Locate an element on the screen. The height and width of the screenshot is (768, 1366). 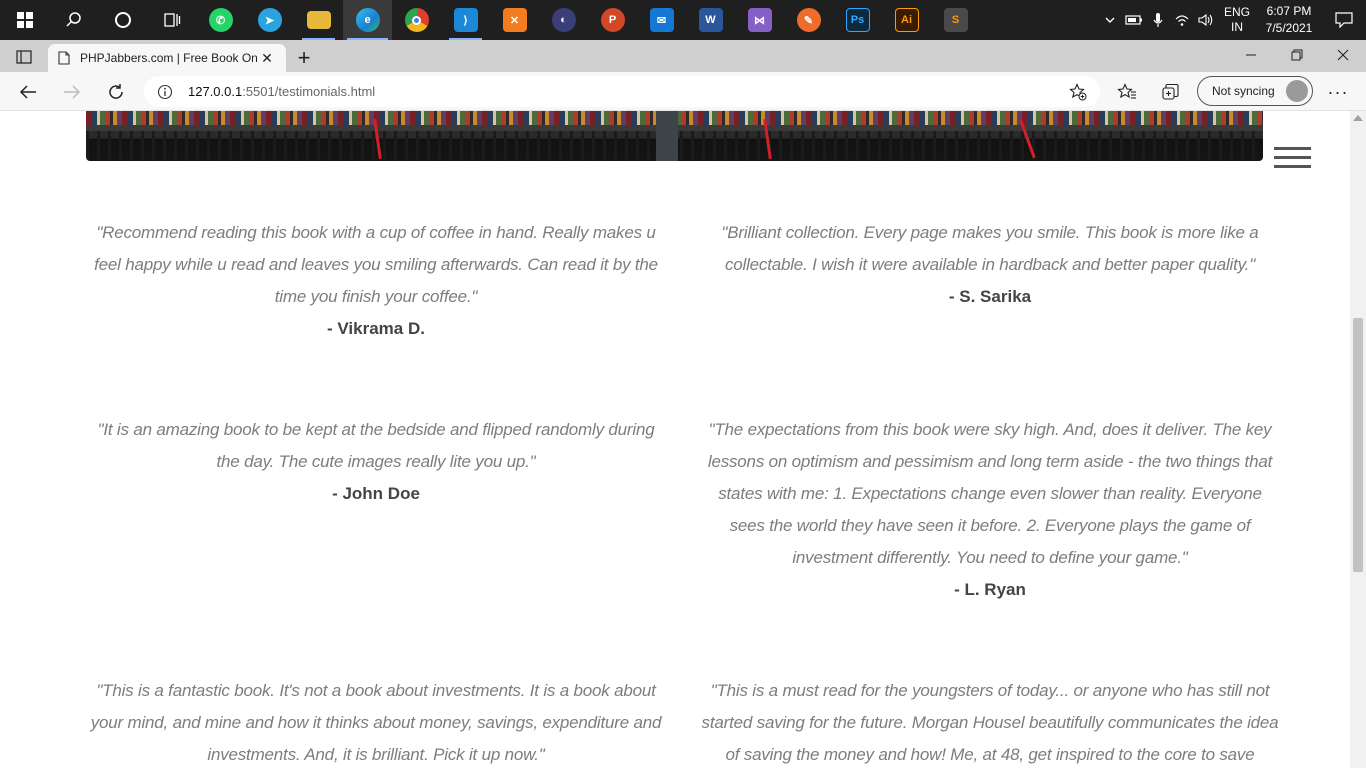
battery-icon is located at coordinates (1134, 20).